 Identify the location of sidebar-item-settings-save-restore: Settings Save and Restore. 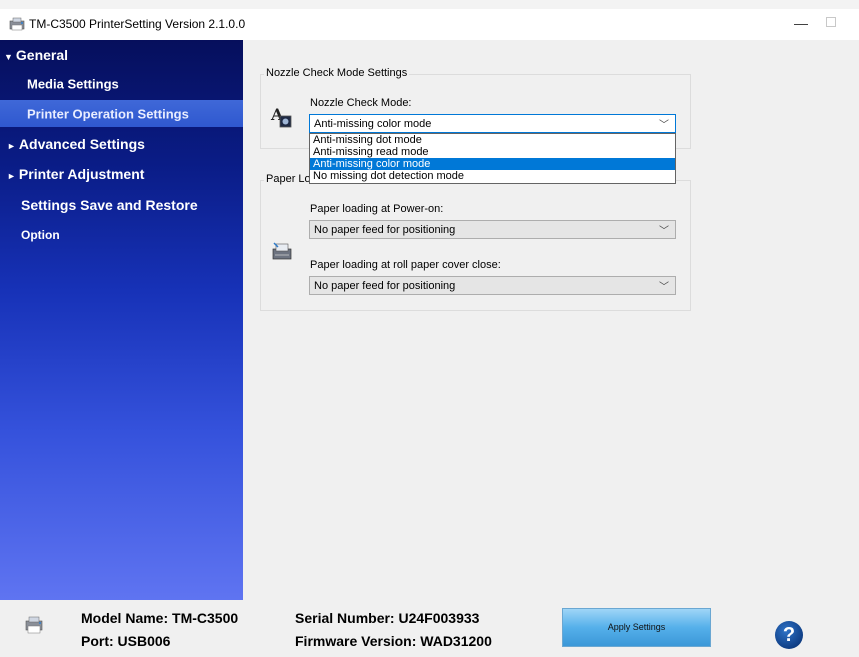
(121, 204).